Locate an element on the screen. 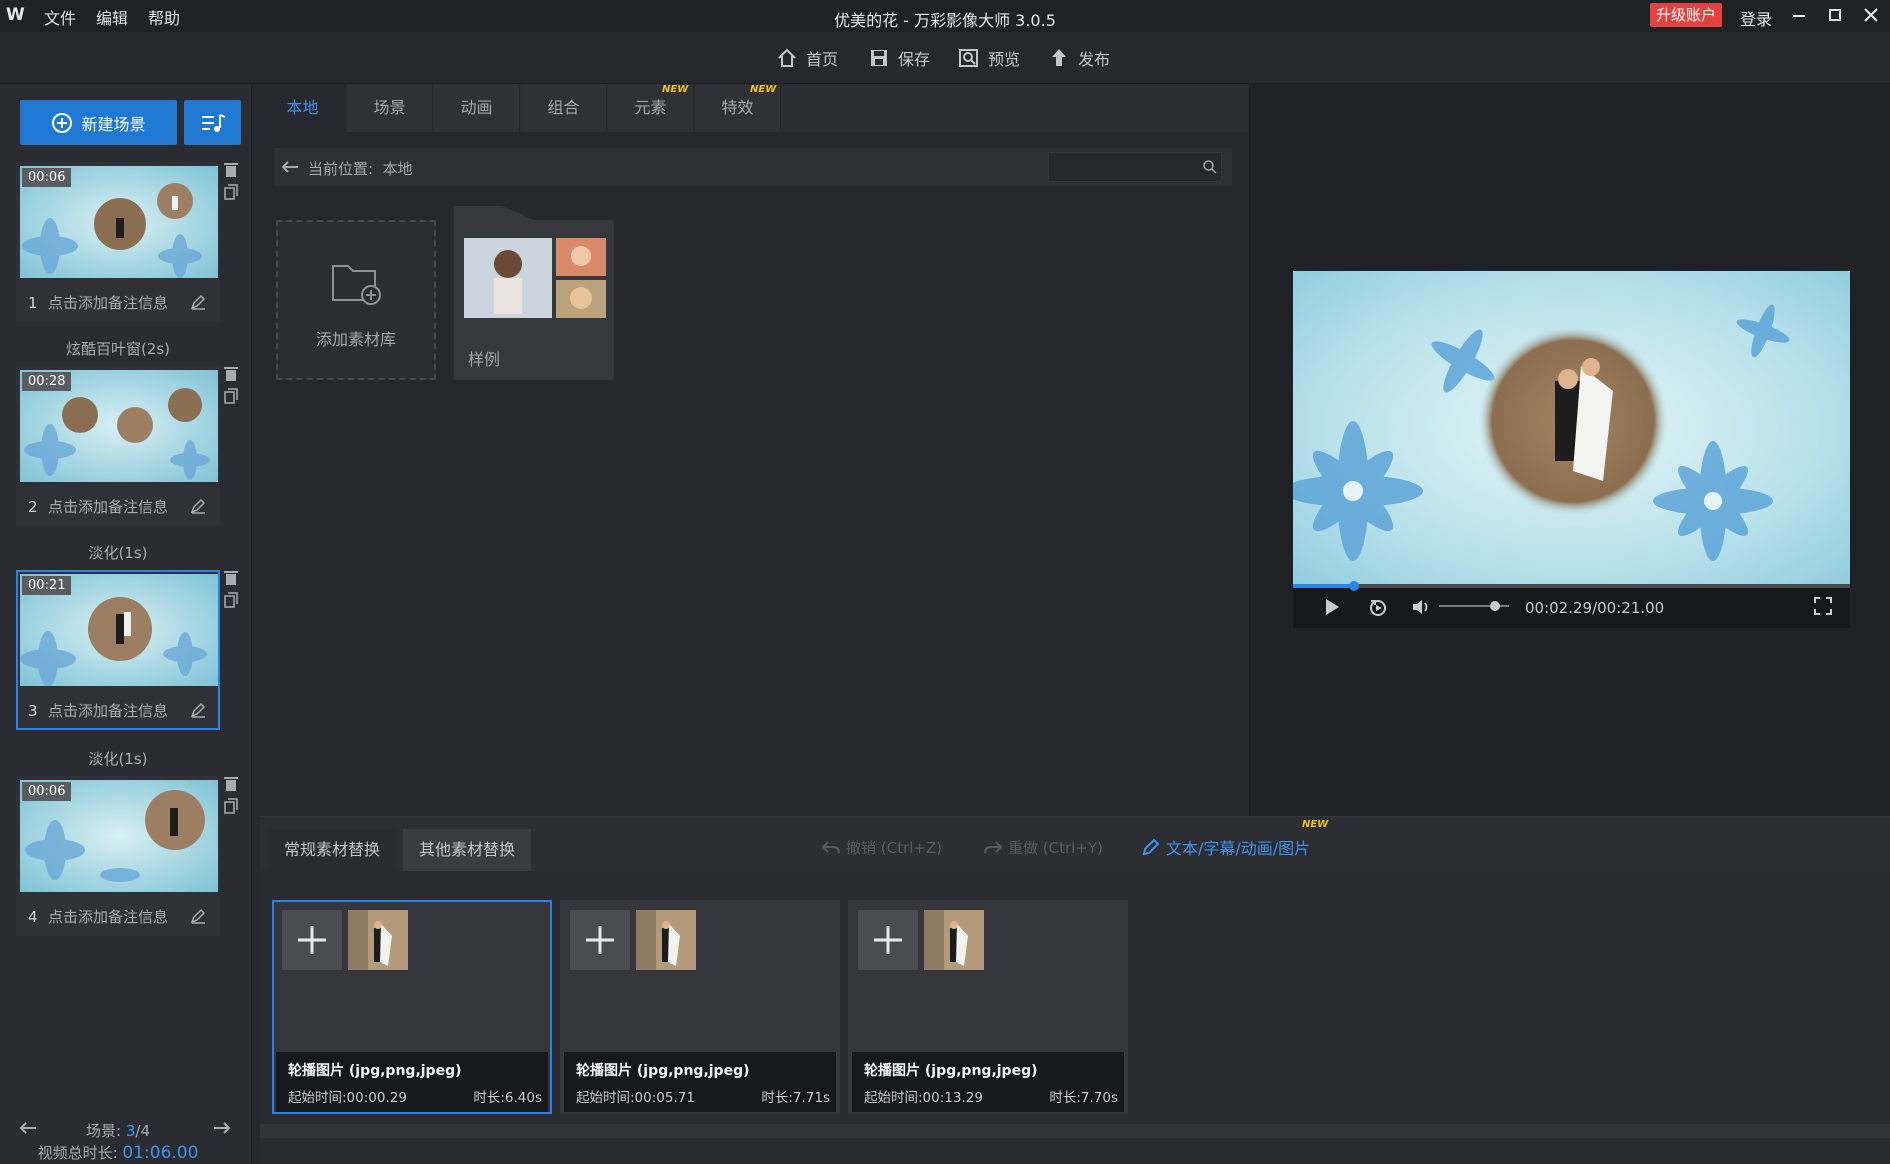 The image size is (1890, 1164). save-label: 保存 is located at coordinates (914, 59).